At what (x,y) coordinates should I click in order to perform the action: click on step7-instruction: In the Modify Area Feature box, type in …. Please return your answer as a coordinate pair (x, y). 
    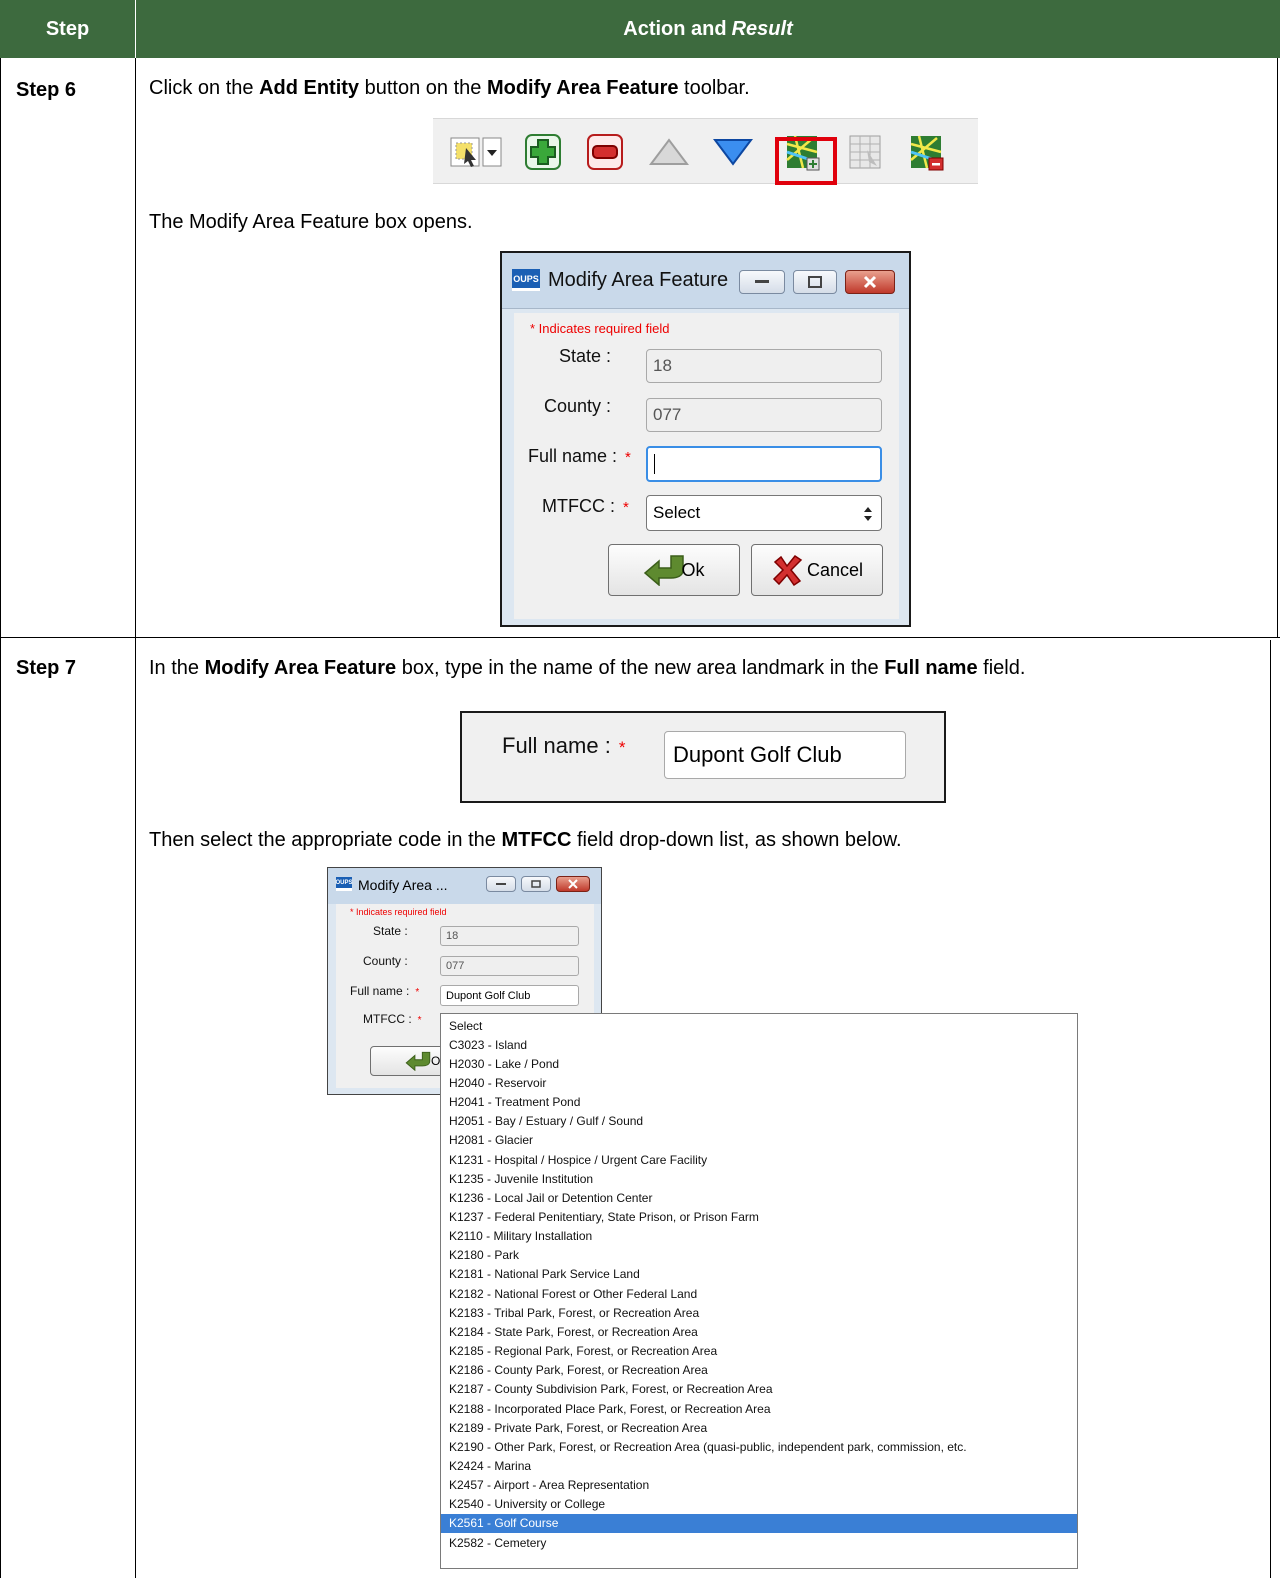
    Looking at the image, I should click on (587, 668).